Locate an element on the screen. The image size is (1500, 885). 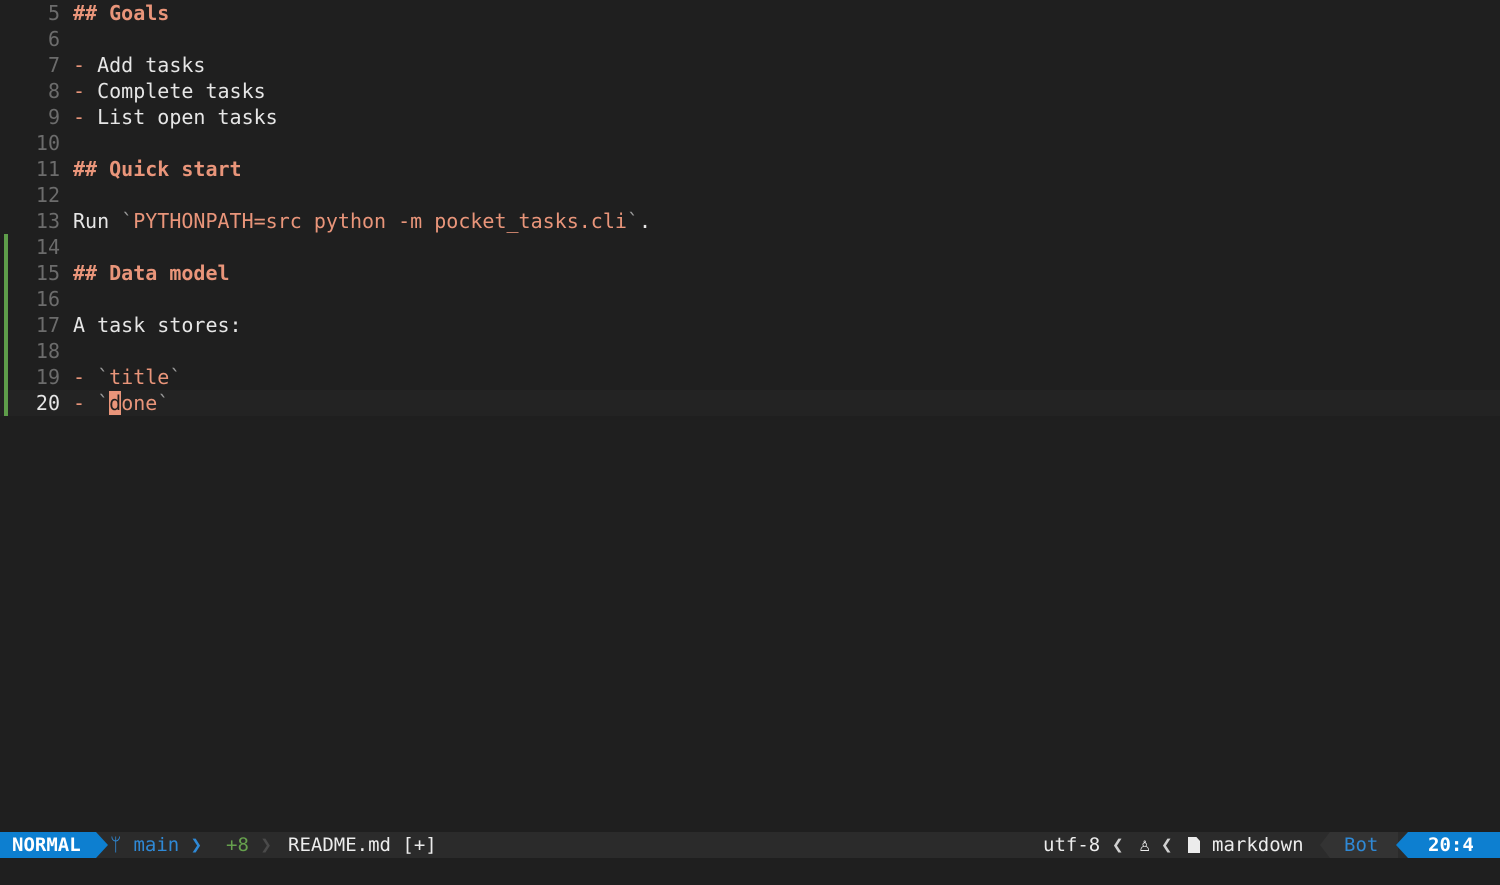
token: ## Quick start is located at coordinates (157, 169).